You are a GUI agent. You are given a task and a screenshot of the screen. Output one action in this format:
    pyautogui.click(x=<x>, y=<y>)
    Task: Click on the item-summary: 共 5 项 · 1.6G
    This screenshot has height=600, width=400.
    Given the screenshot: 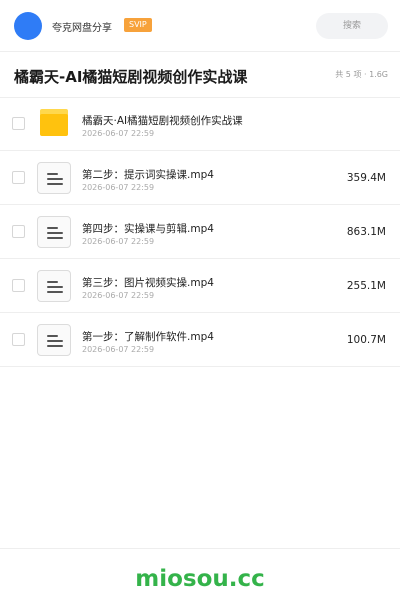 What is the action you would take?
    pyautogui.click(x=361, y=74)
    